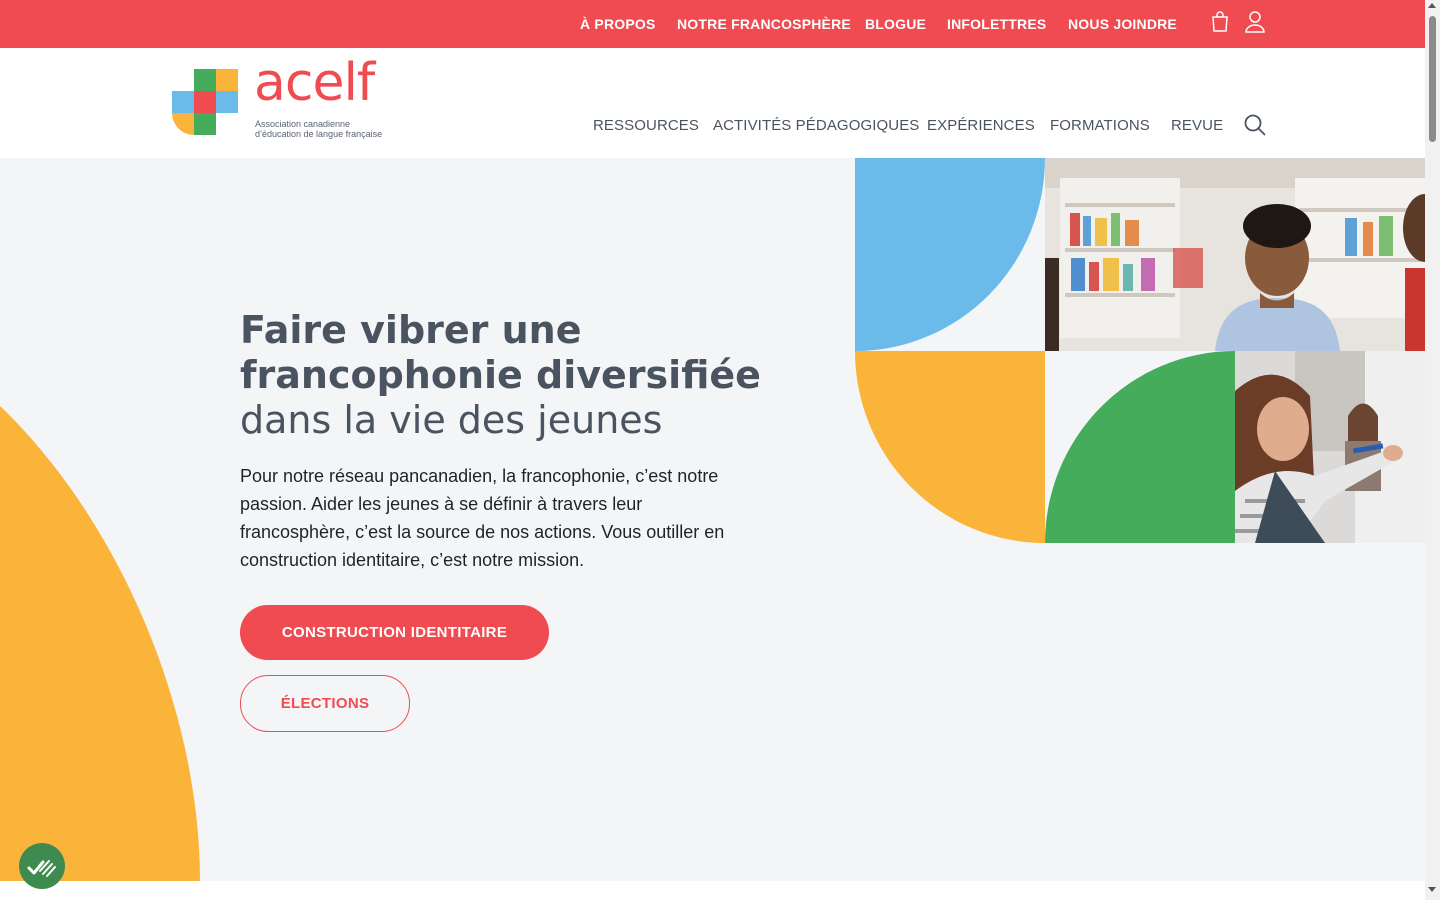  What do you see at coordinates (500, 375) in the screenshot?
I see `hero-title-line2: francophonie diversifiée` at bounding box center [500, 375].